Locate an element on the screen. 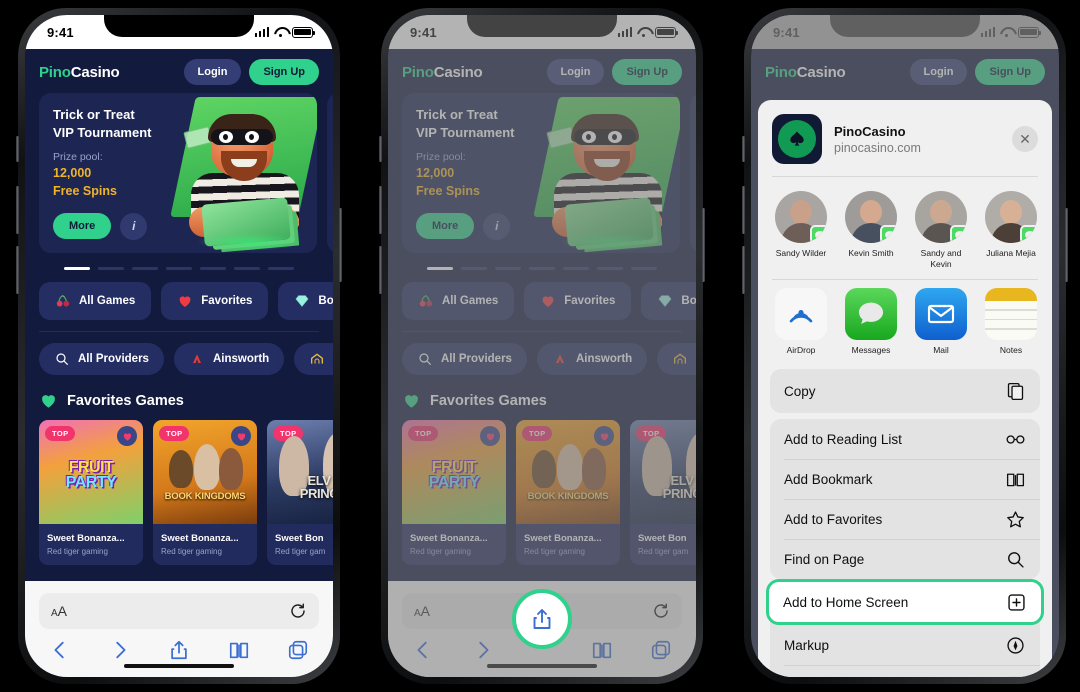  menu-item-print: Print is located at coordinates (905, 671).